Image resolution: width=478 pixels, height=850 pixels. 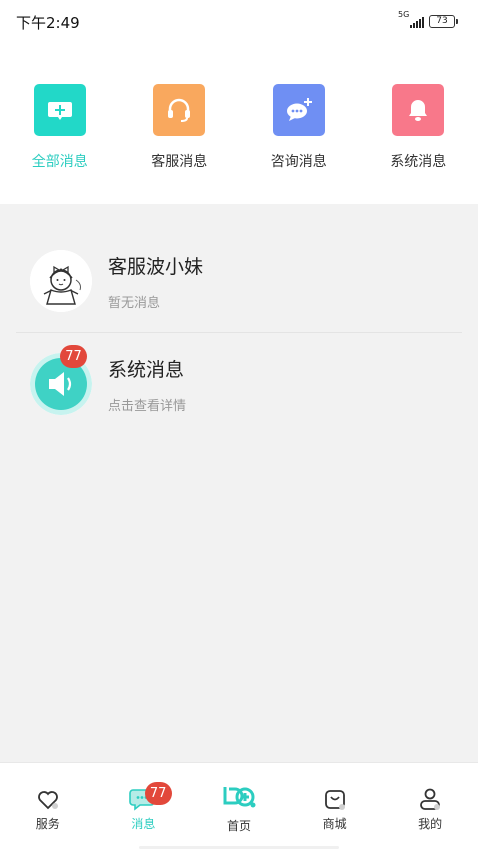 What do you see at coordinates (47, 824) in the screenshot?
I see `tab-label: 服务` at bounding box center [47, 824].